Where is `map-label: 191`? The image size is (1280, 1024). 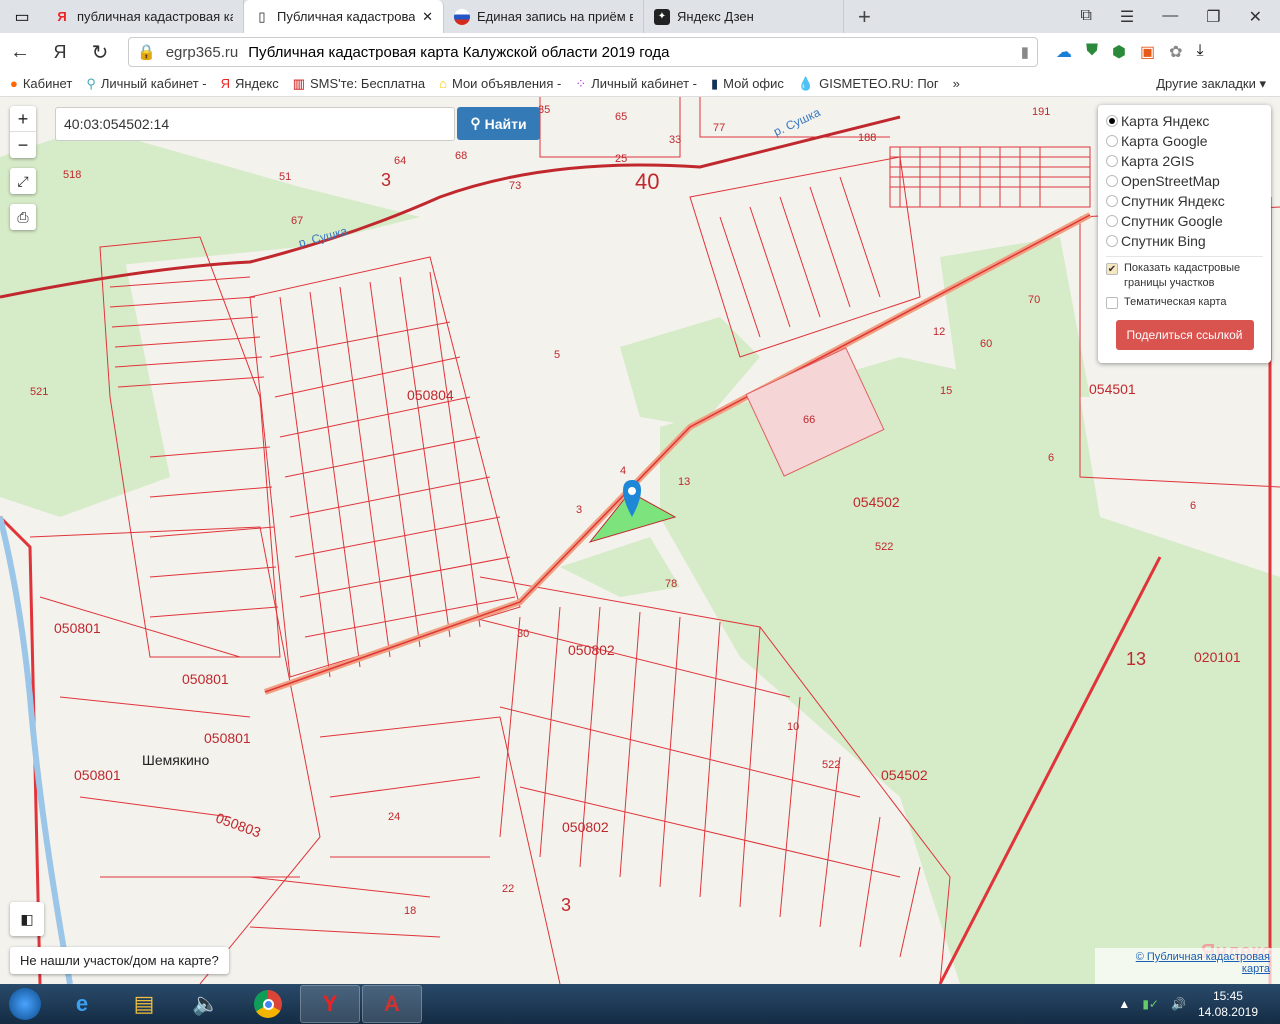 map-label: 191 is located at coordinates (1041, 112).